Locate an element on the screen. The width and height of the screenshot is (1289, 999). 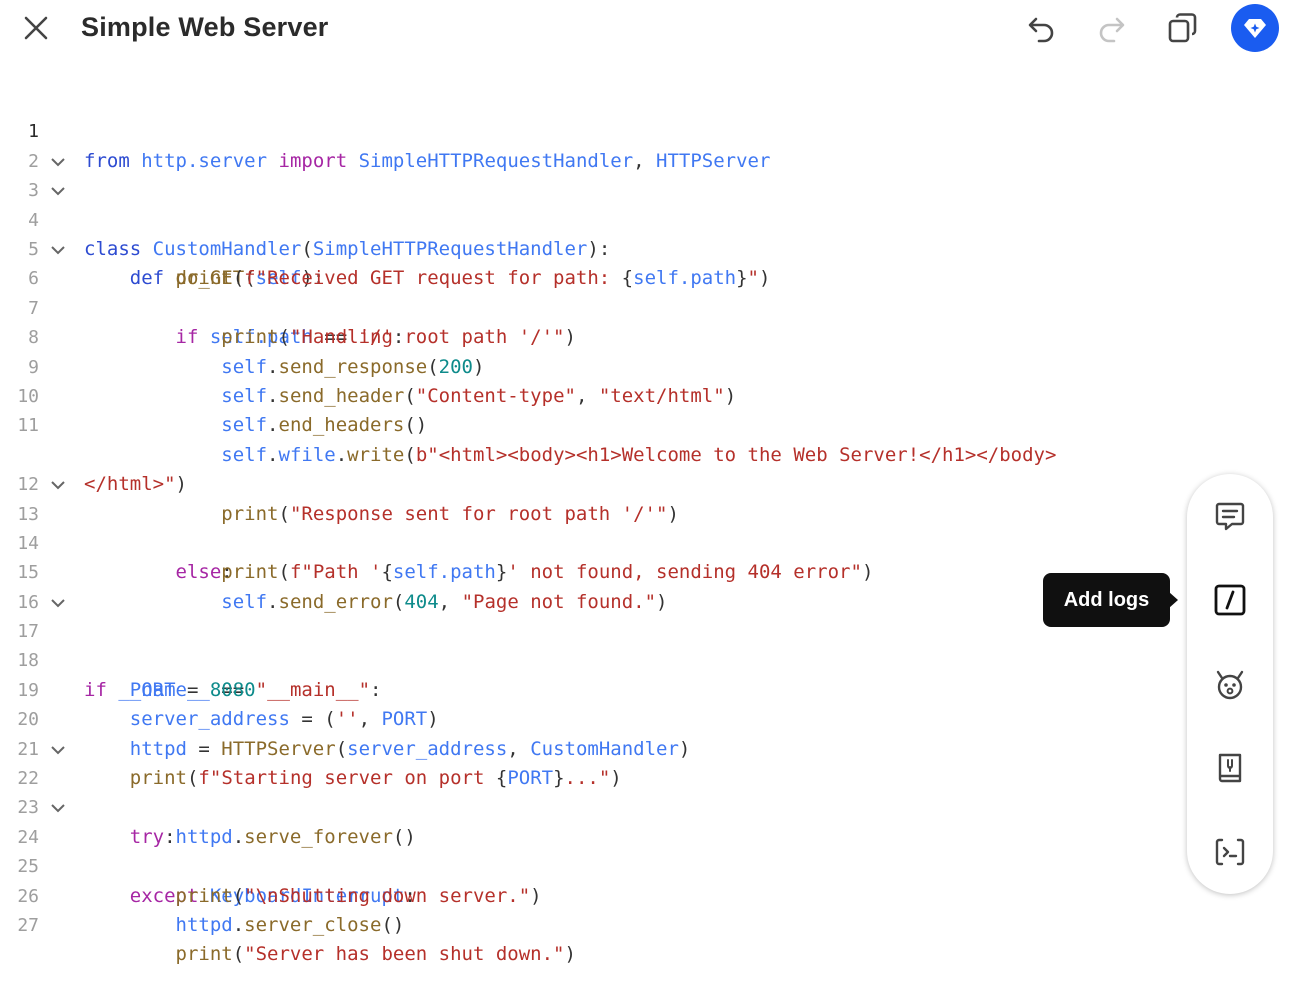
code-line: 7 print("Handling root path '/'") is located at coordinates (600, 306).